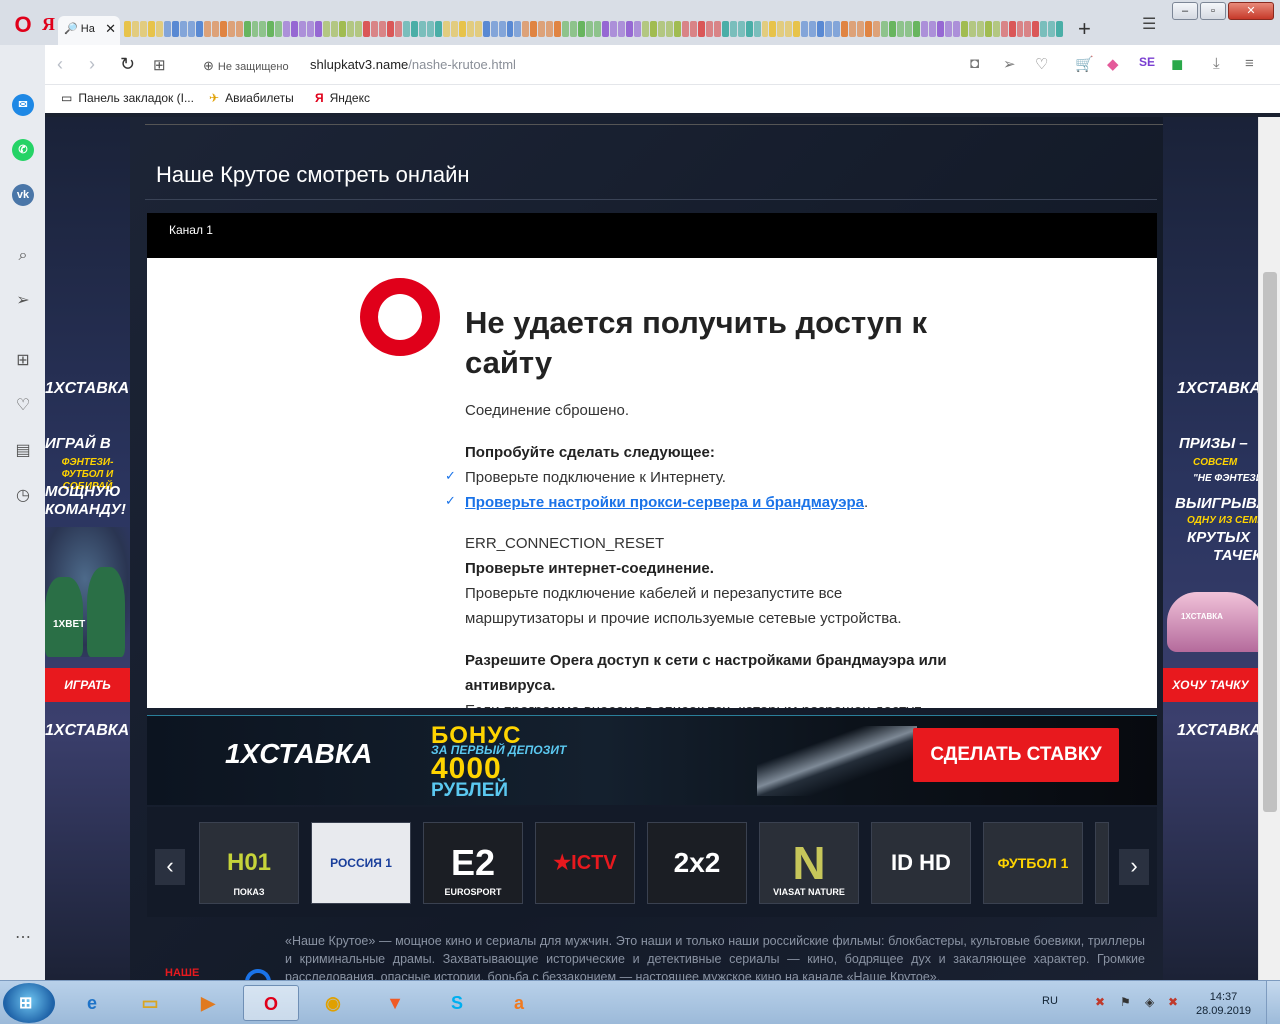 This screenshot has height=1024, width=1280. Describe the element at coordinates (1177, 64) in the screenshot. I see `cube-extension-icon: ◼` at that location.